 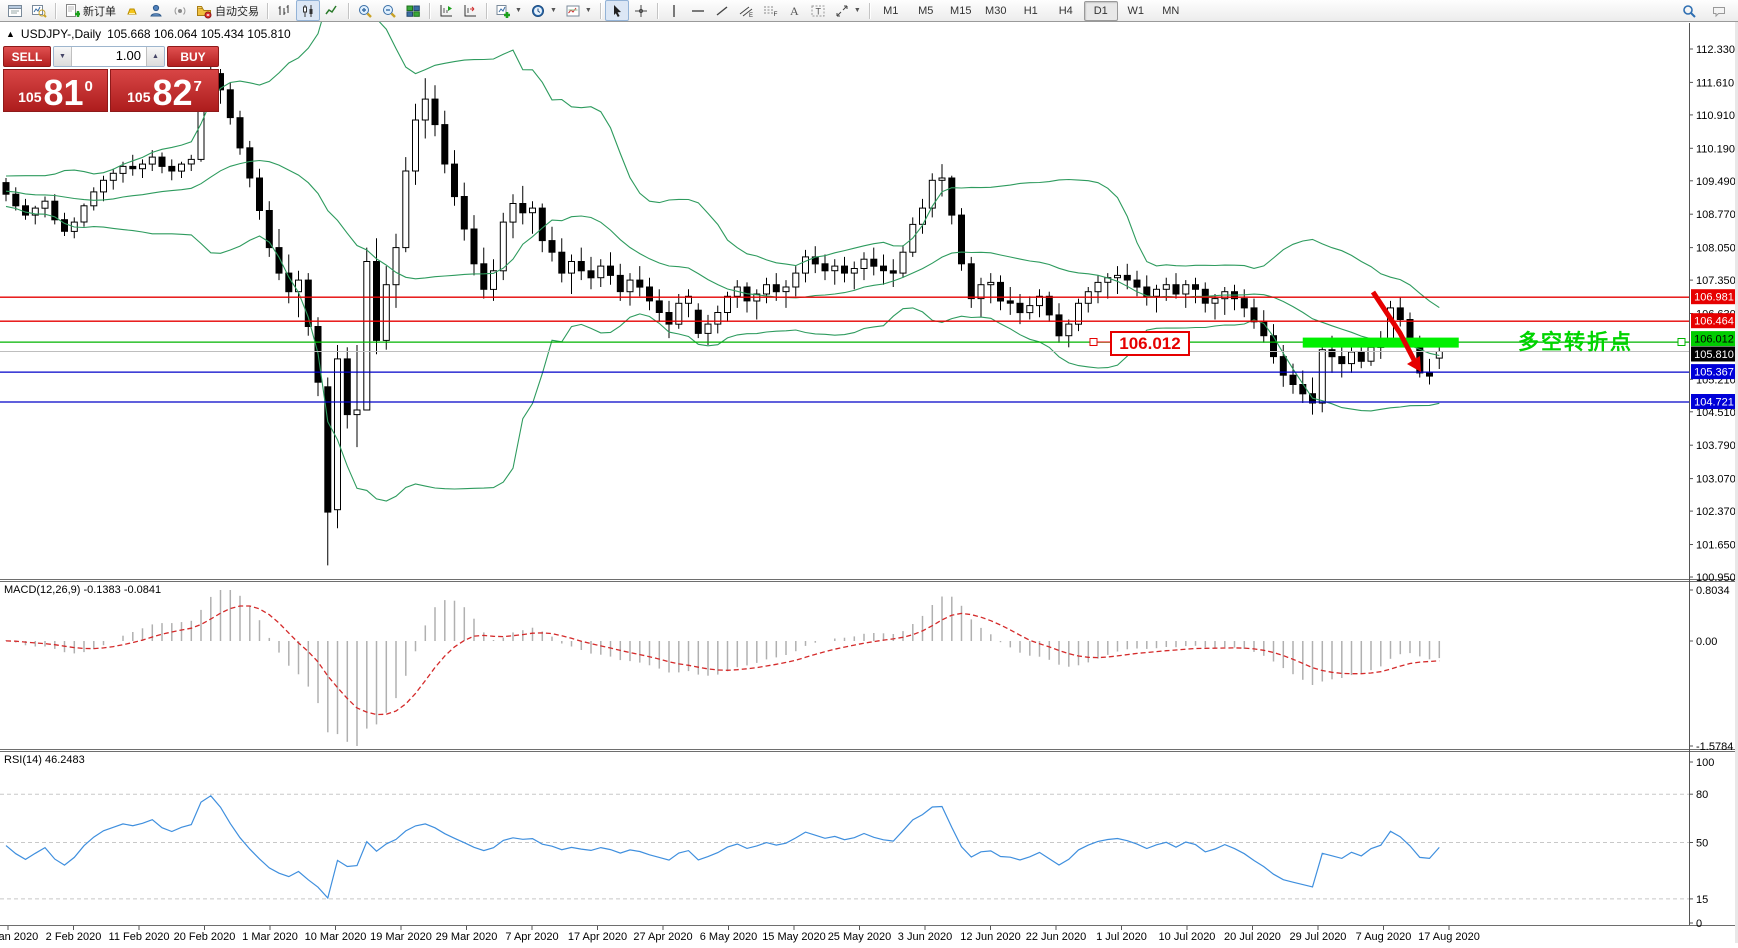 What do you see at coordinates (193, 56) in the screenshot?
I see `buy-button: BUY` at bounding box center [193, 56].